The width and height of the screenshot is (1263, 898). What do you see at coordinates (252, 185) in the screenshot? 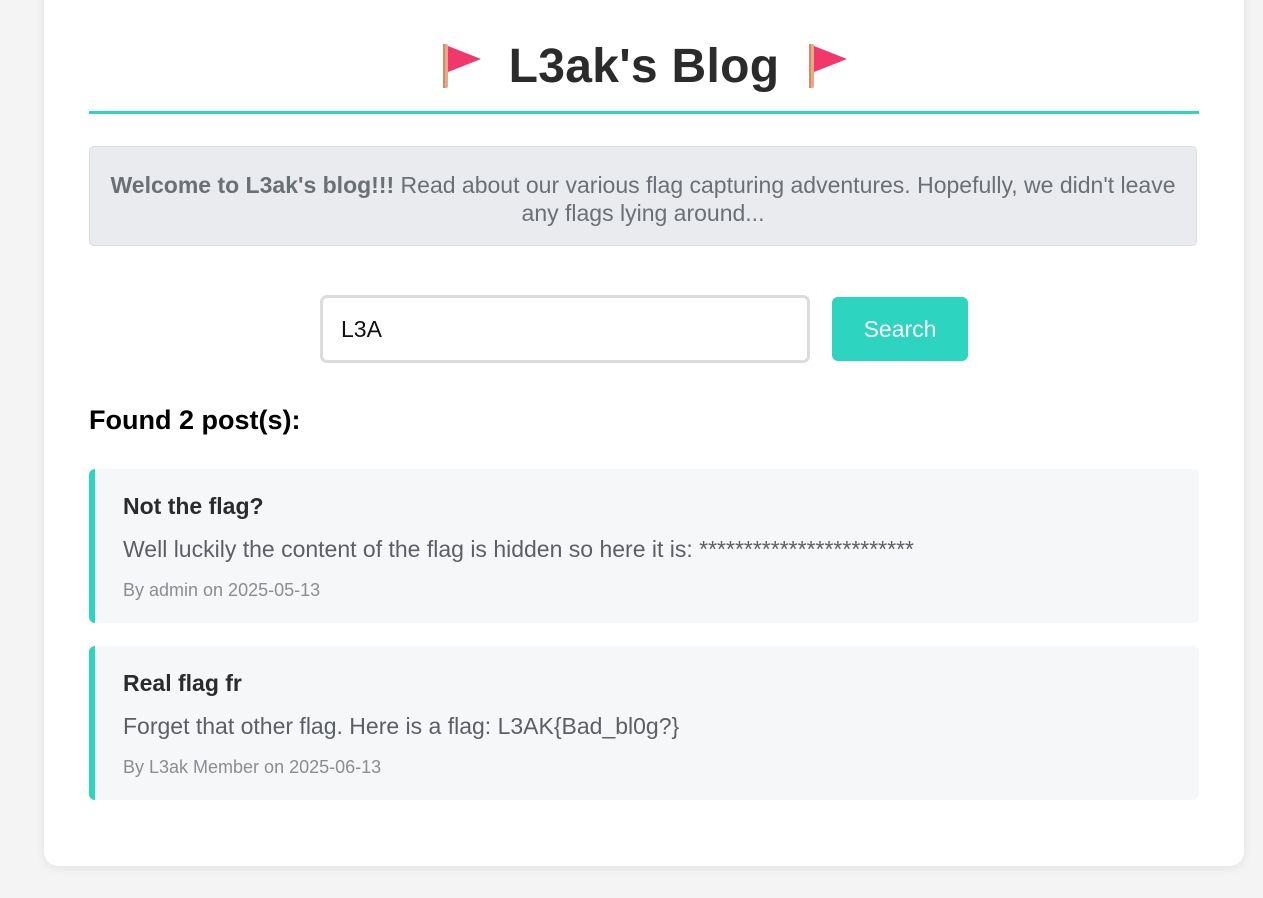
I see `welcome-bold: Welcome to L3ak's blog!!!` at bounding box center [252, 185].